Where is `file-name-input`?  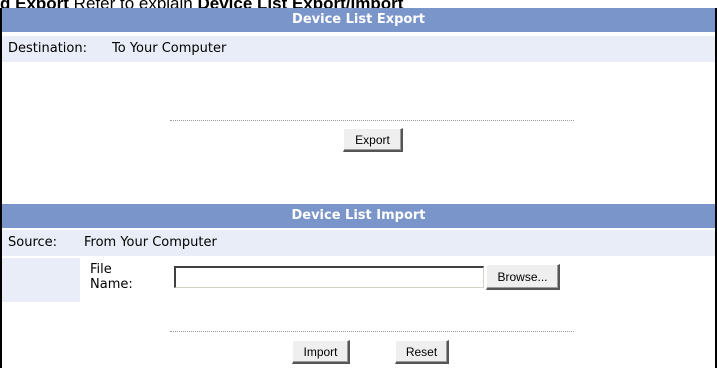
file-name-input is located at coordinates (329, 277).